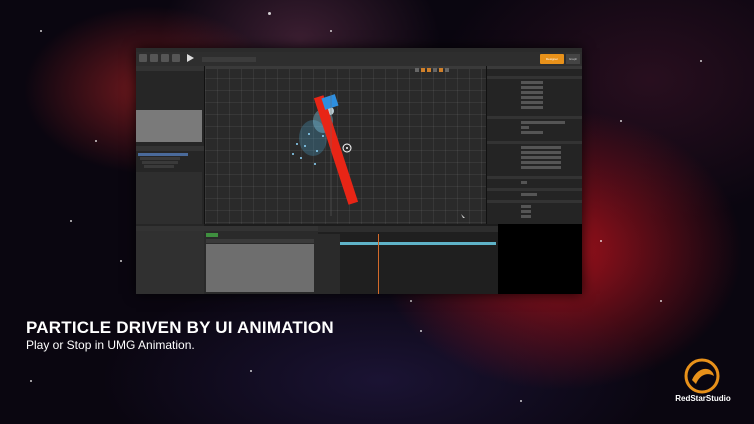 Image resolution: width=754 pixels, height=424 pixels. What do you see at coordinates (573, 59) in the screenshot?
I see `graph-mode-button: Graph` at bounding box center [573, 59].